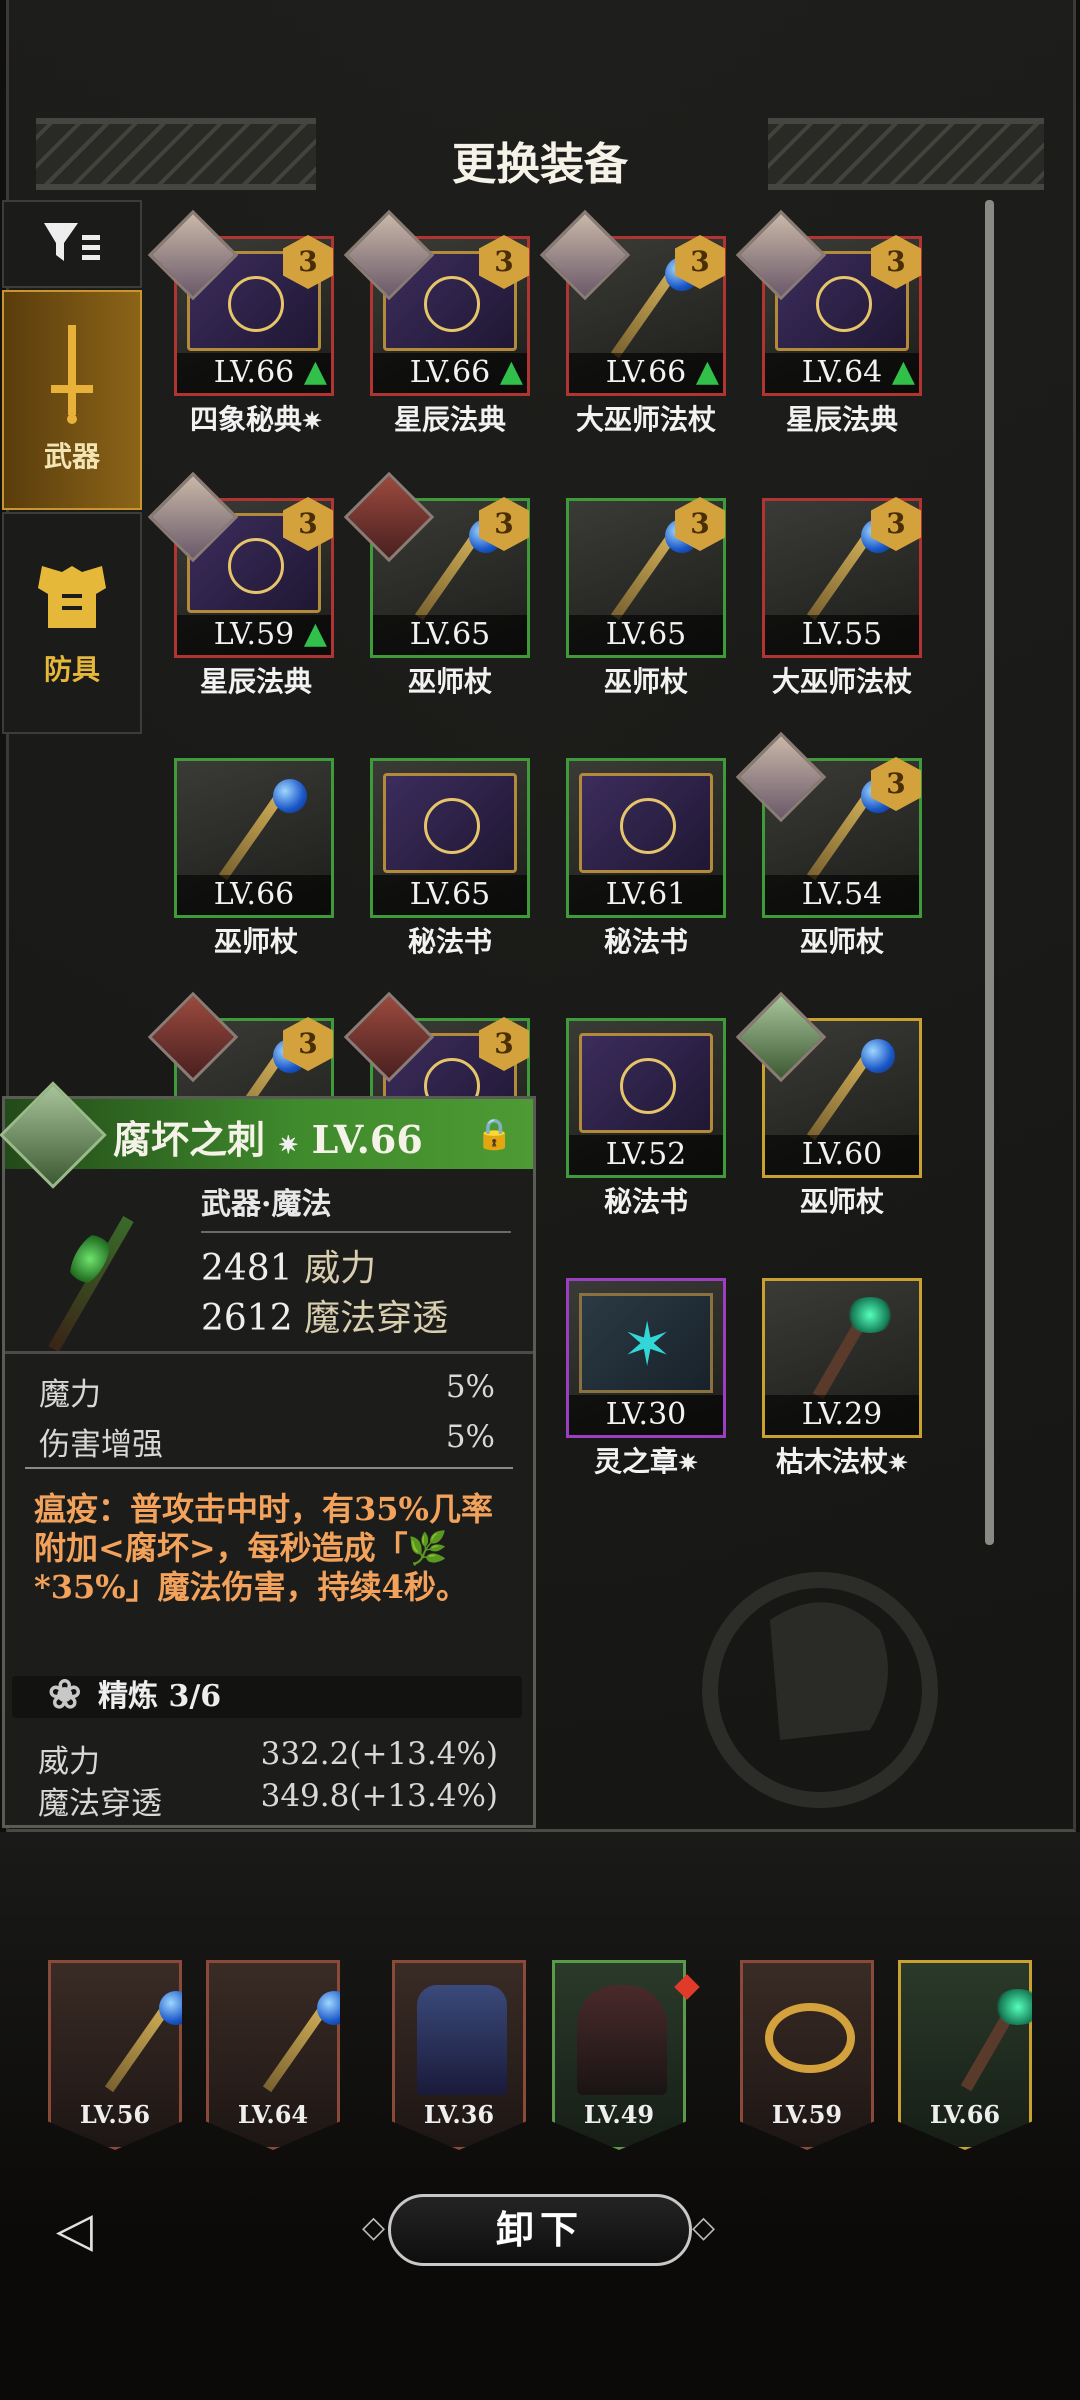 The width and height of the screenshot is (1080, 2400). I want to click on item-type: 武器·魔法, so click(356, 1206).